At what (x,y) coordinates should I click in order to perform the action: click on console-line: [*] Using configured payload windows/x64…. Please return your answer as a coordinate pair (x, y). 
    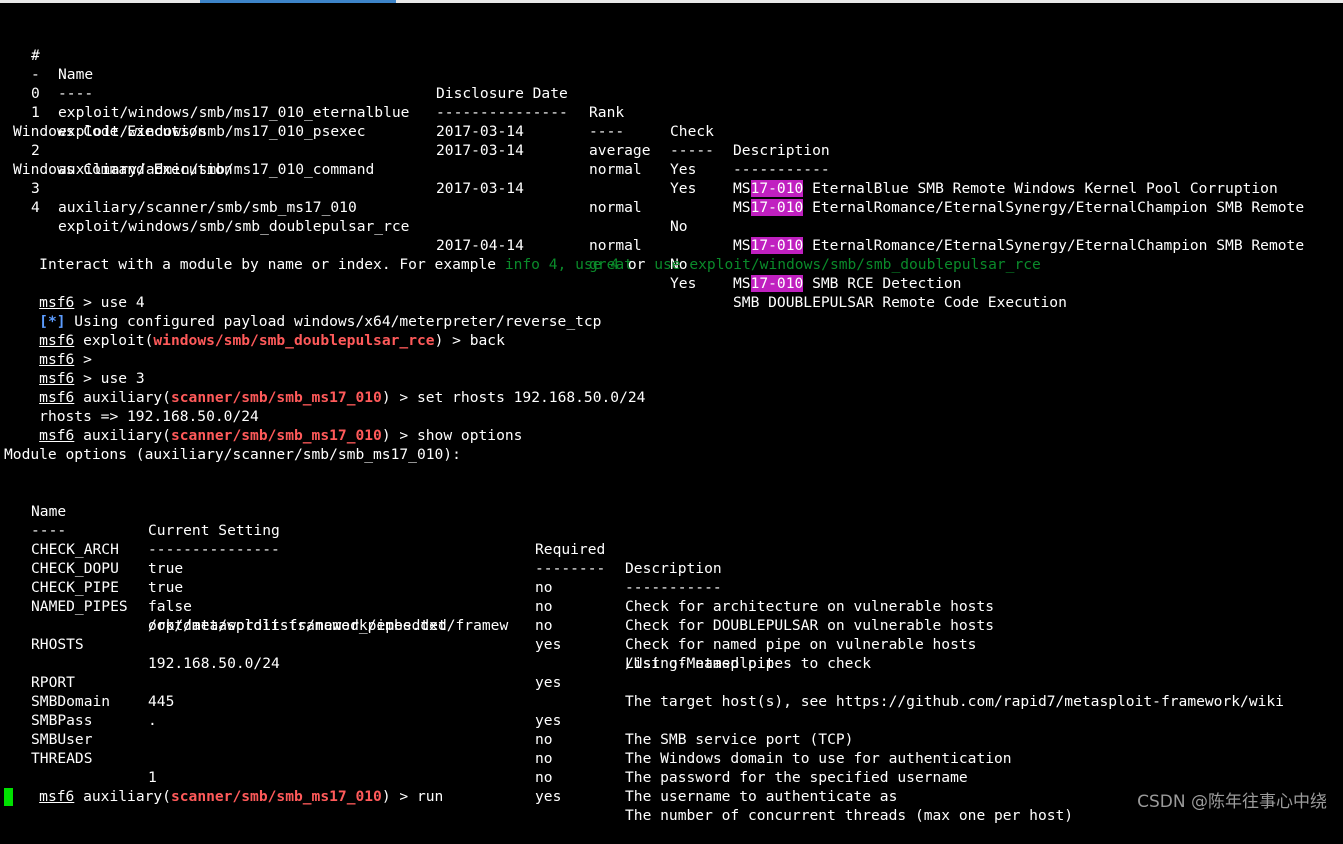
    Looking at the image, I should click on (320, 321).